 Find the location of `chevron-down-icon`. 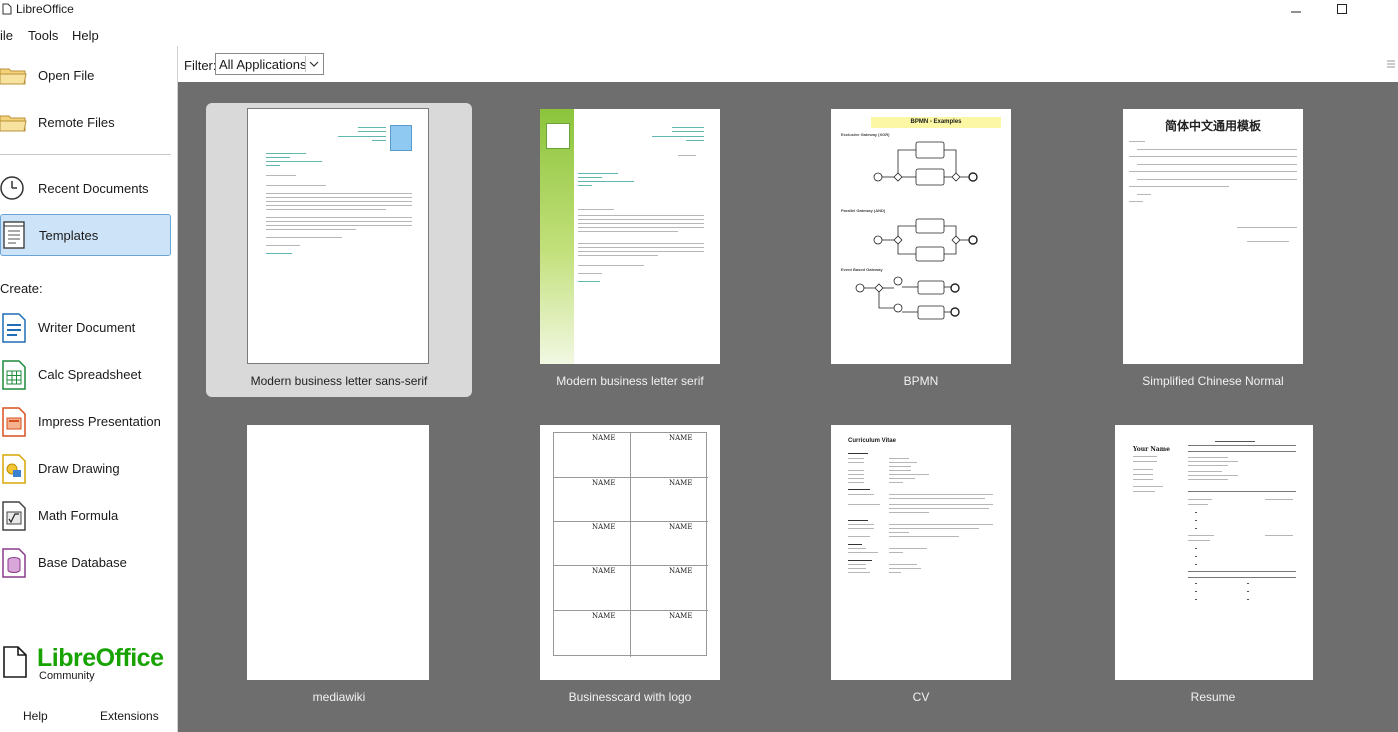

chevron-down-icon is located at coordinates (313, 64).